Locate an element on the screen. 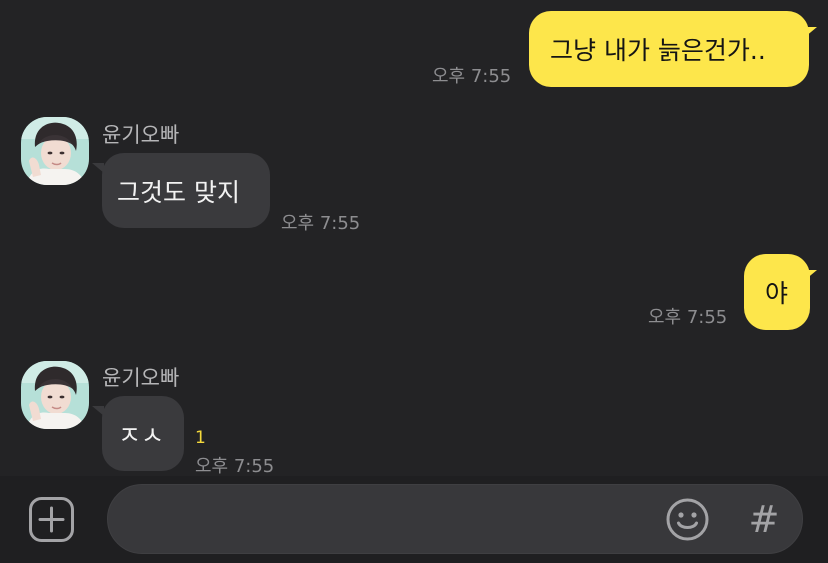 The width and height of the screenshot is (828, 563). message-text: 야 is located at coordinates (777, 293).